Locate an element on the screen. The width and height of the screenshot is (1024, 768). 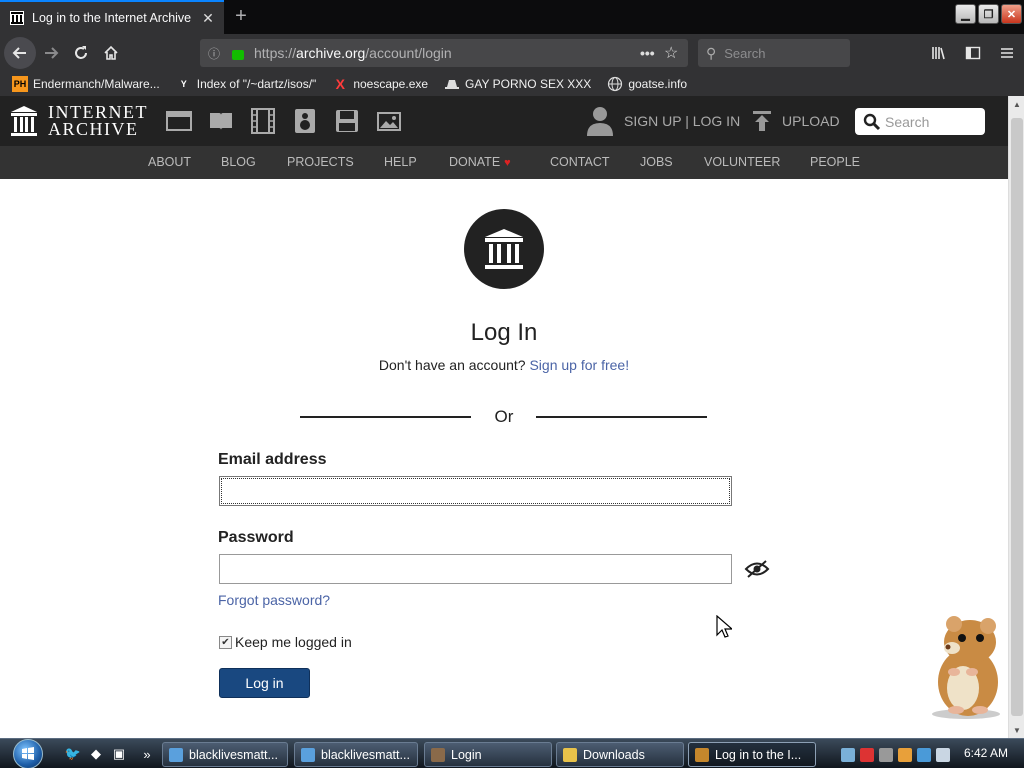
tray-search-icon is located at coordinates (905, 754).